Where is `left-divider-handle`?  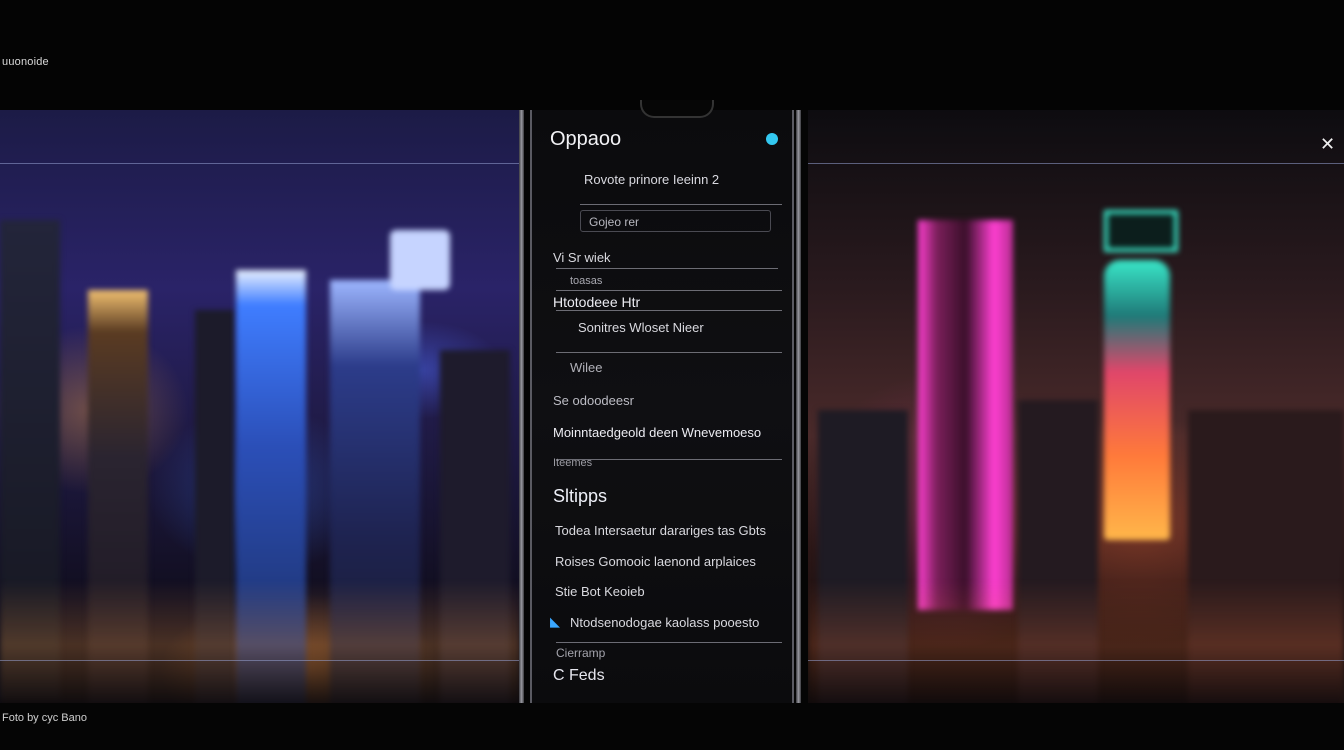
left-divider-handle is located at coordinates (521, 406).